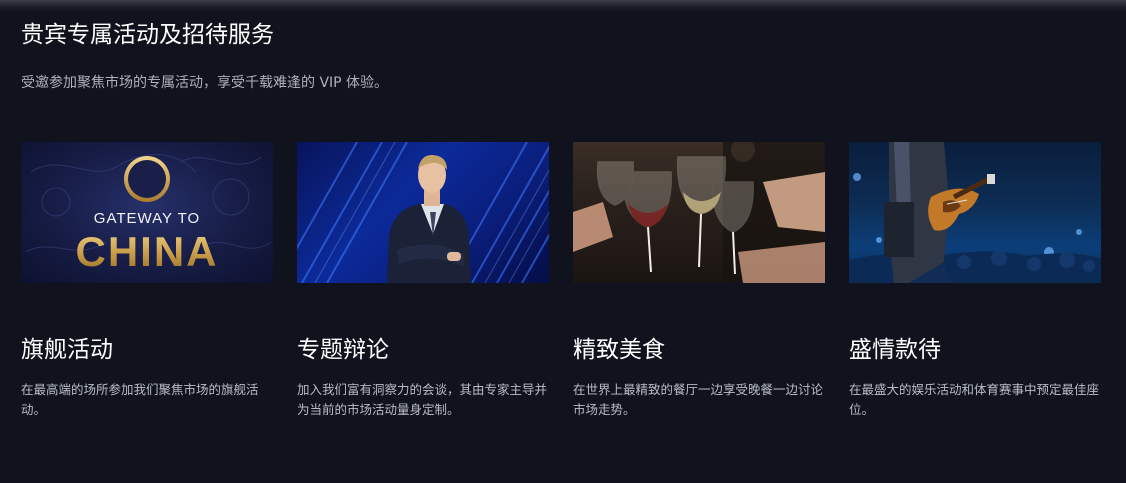 Image resolution: width=1126 pixels, height=483 pixels. I want to click on card-image-guitarist-concert, so click(975, 212).